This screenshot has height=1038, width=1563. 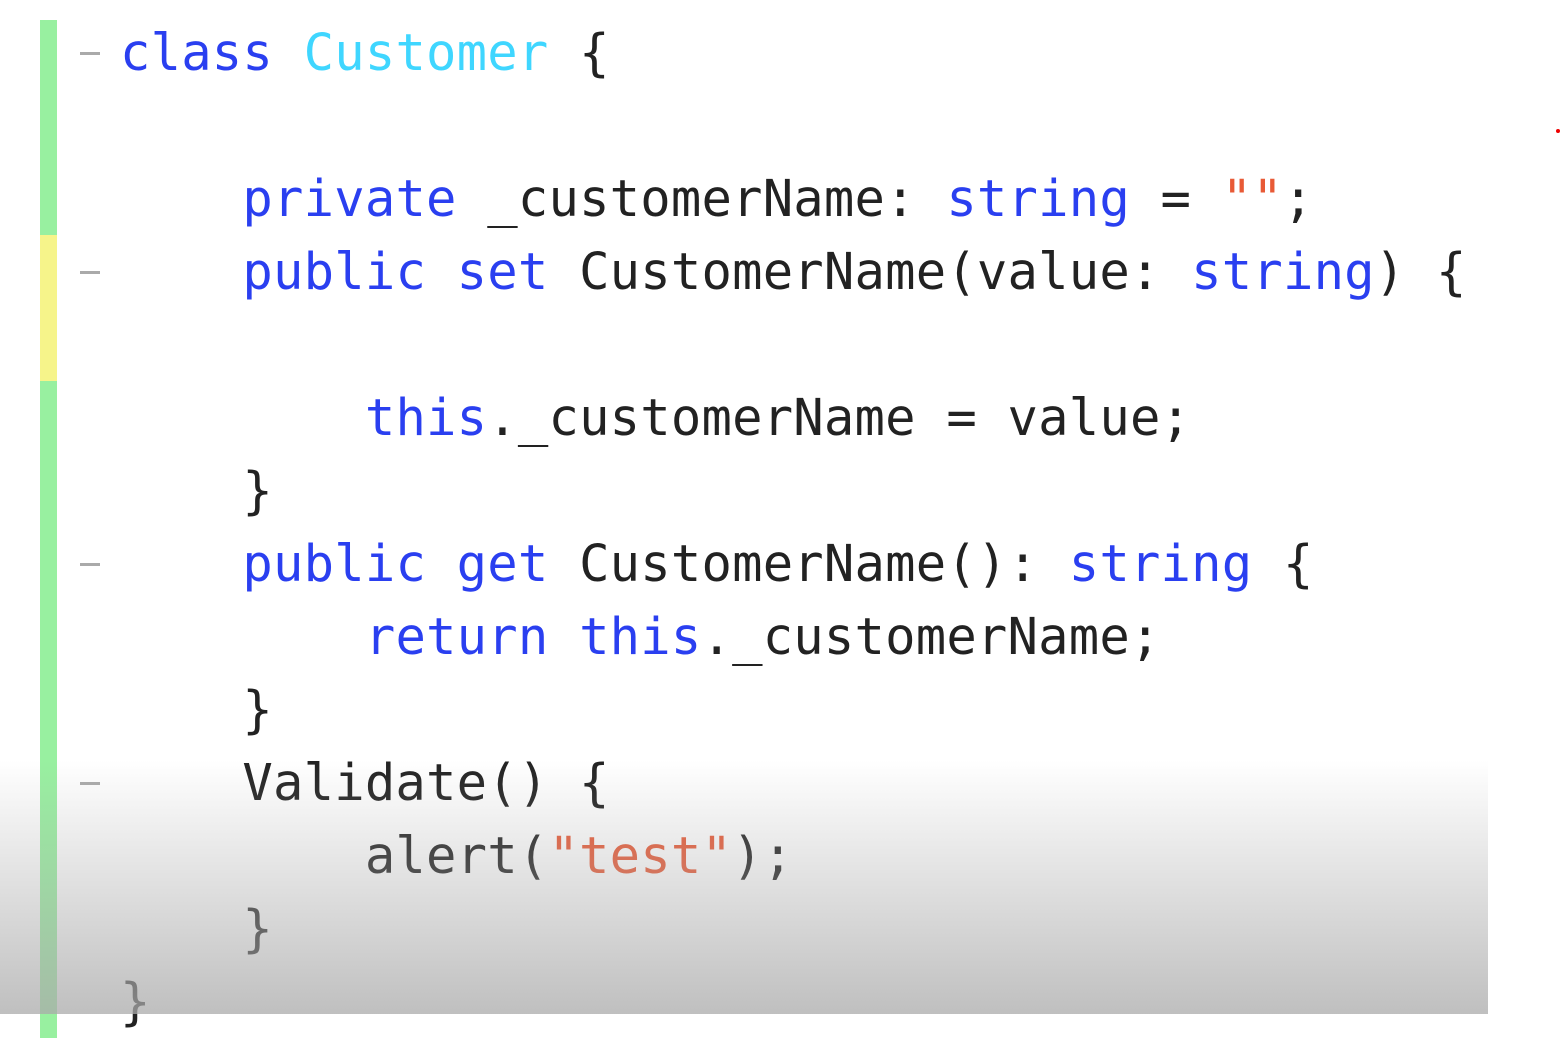 What do you see at coordinates (1175, 198) in the screenshot?
I see `code-token: =` at bounding box center [1175, 198].